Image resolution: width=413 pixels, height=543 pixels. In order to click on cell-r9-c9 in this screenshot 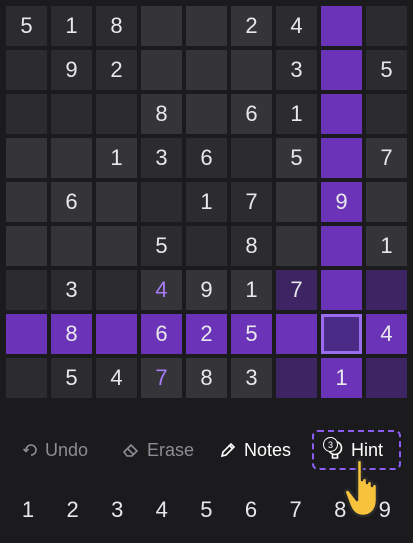, I will do `click(386, 378)`.